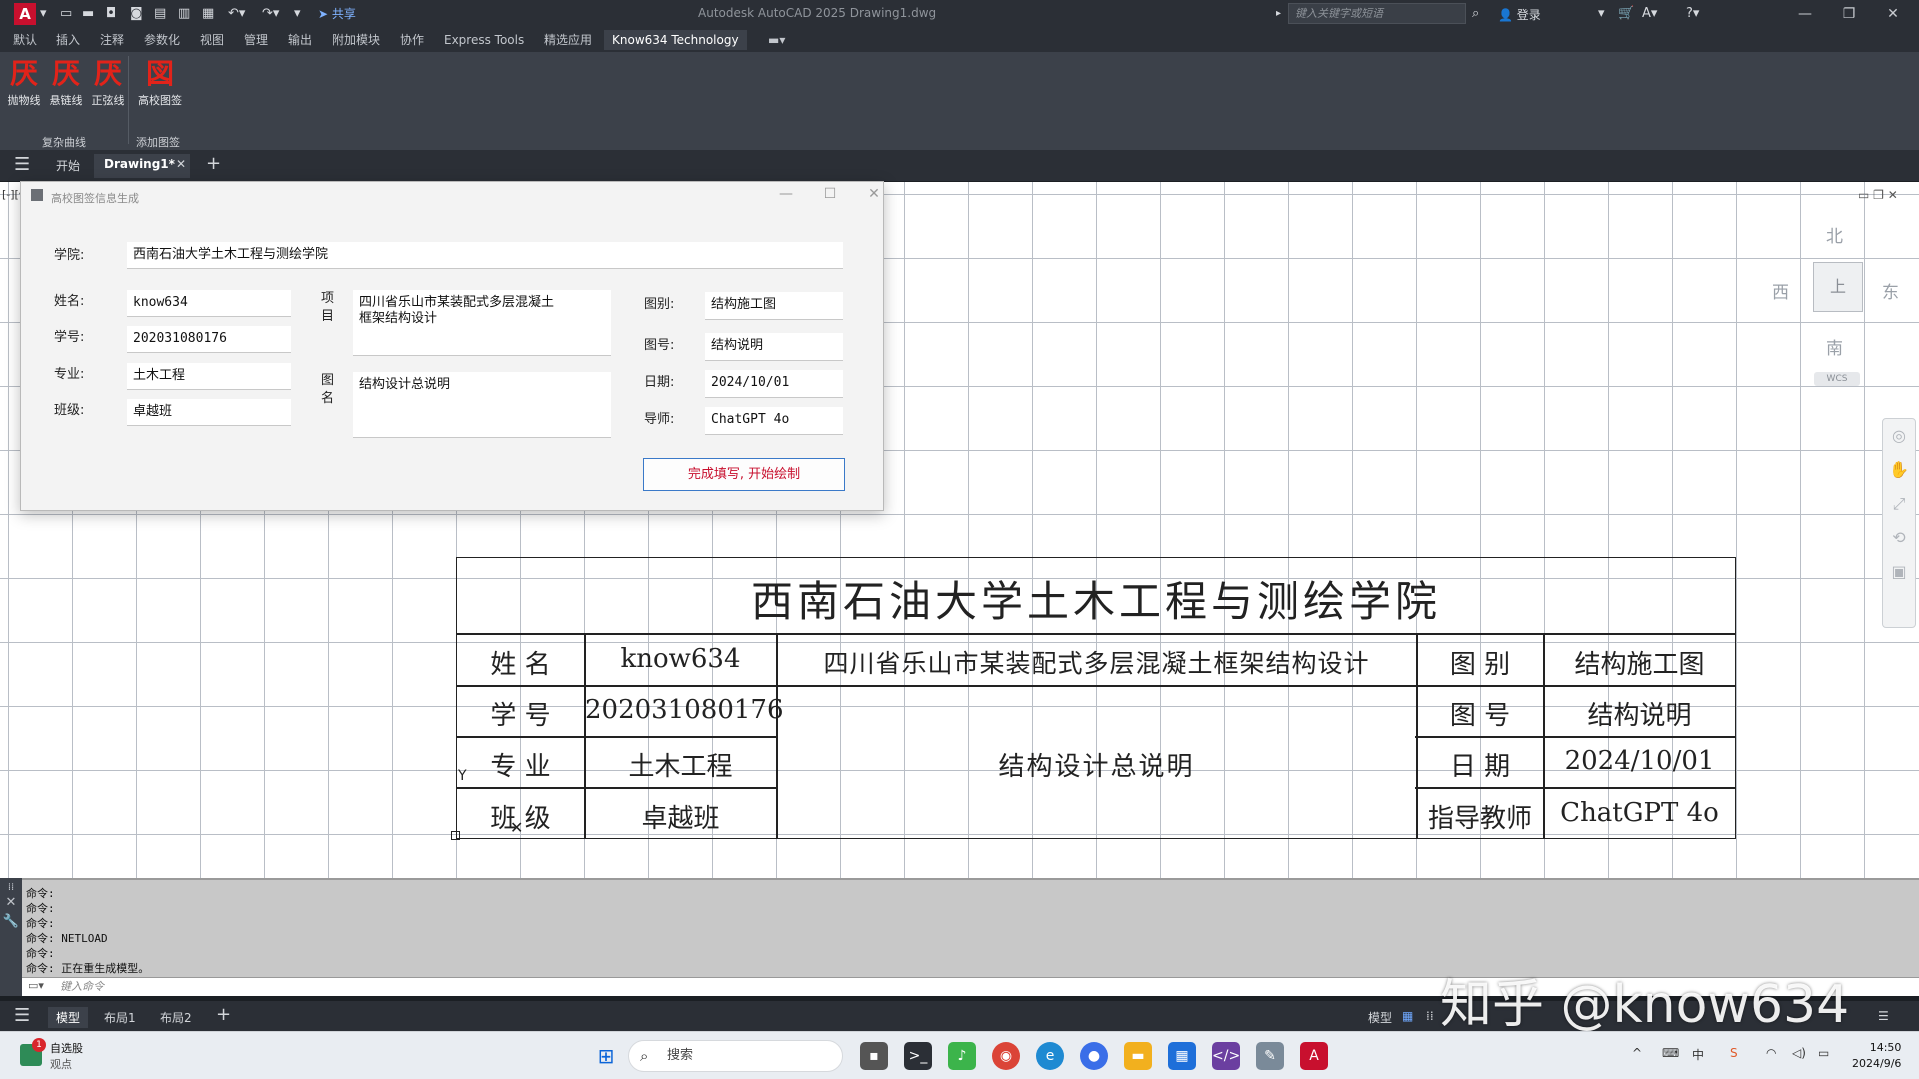 The image size is (1919, 1079). Describe the element at coordinates (1899, 436) in the screenshot. I see `steering-wheel-icon: ◎` at that location.